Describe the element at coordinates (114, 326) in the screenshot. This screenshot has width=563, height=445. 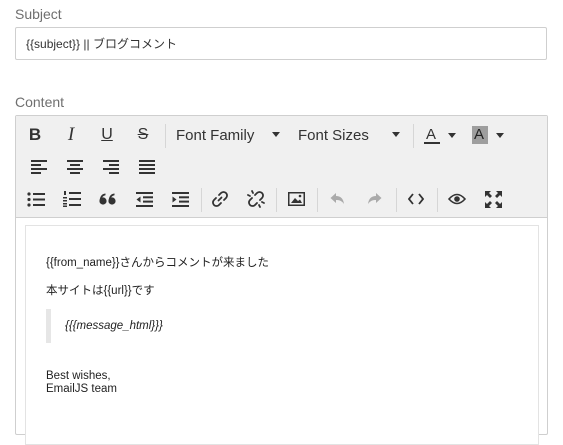
I see `blockquote-text: {{{message_html}}}` at that location.